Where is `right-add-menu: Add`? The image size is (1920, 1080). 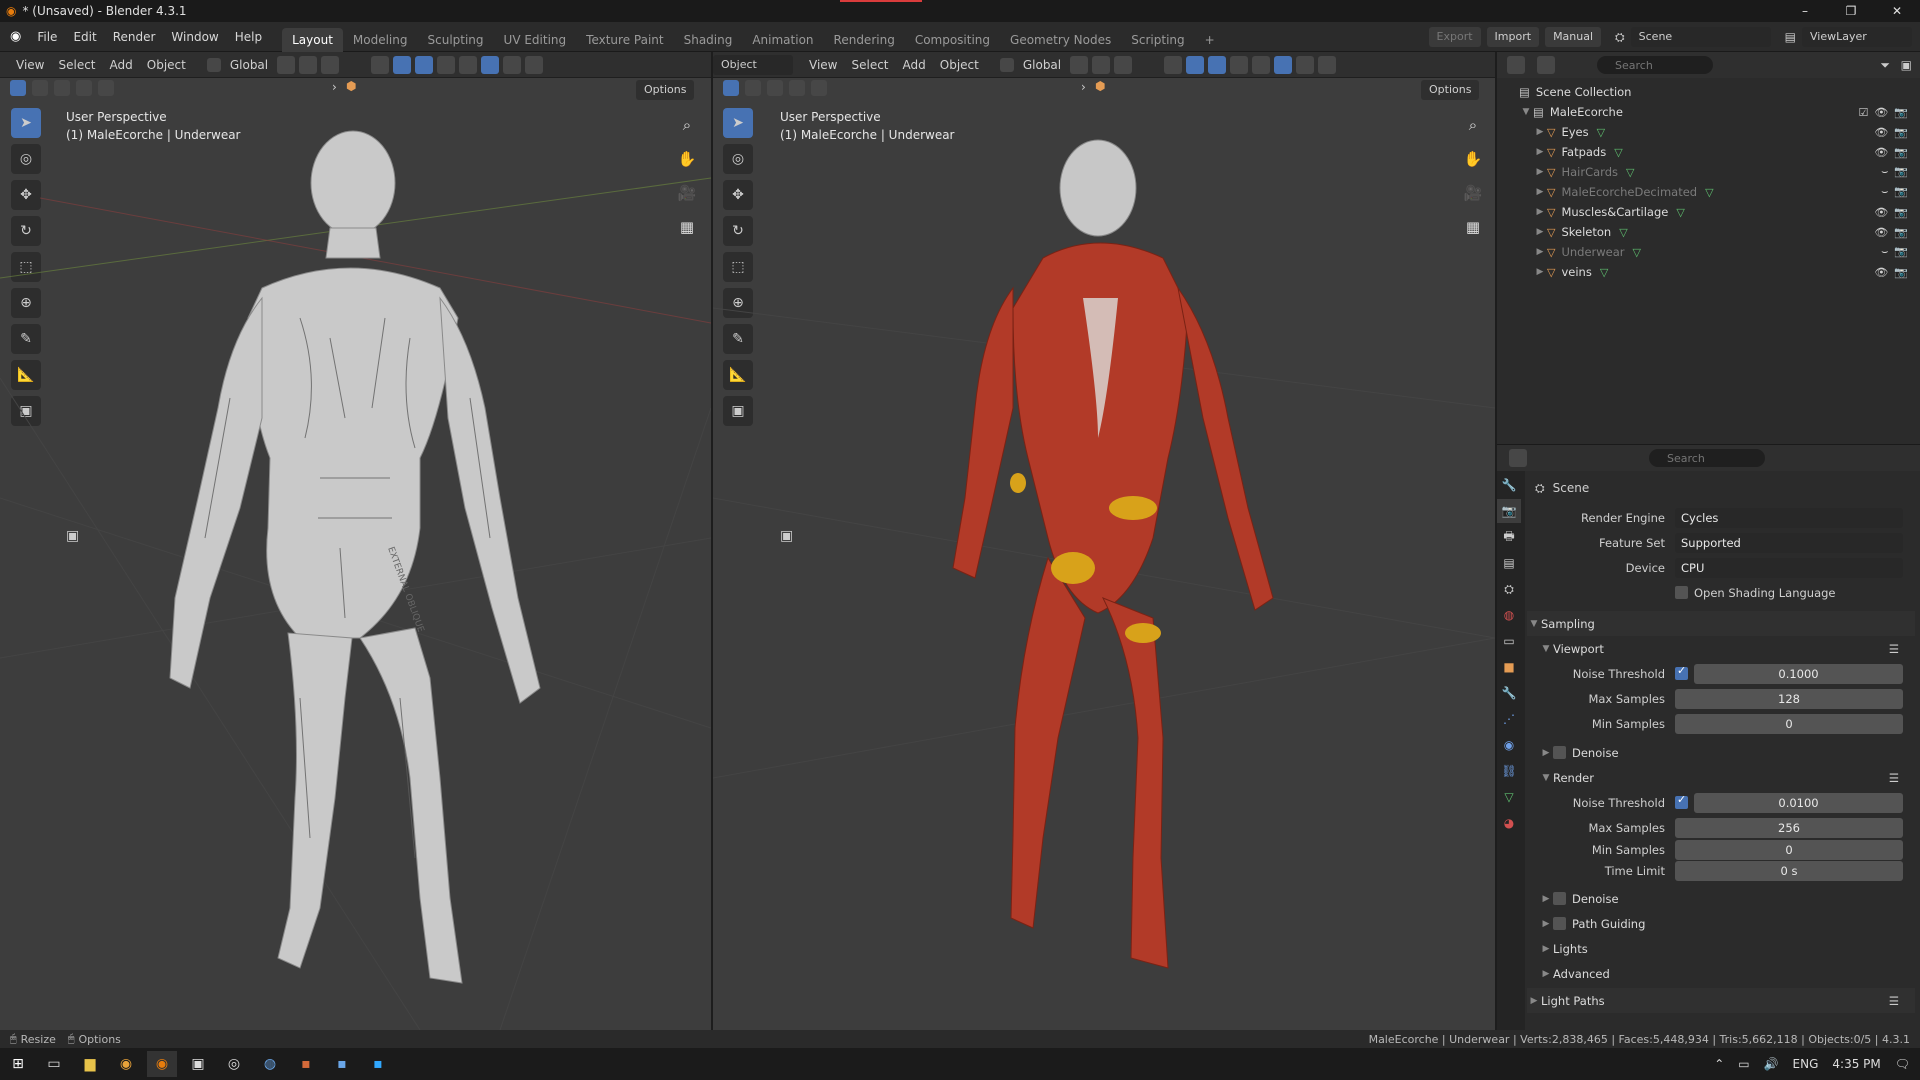
right-add-menu: Add is located at coordinates (914, 65).